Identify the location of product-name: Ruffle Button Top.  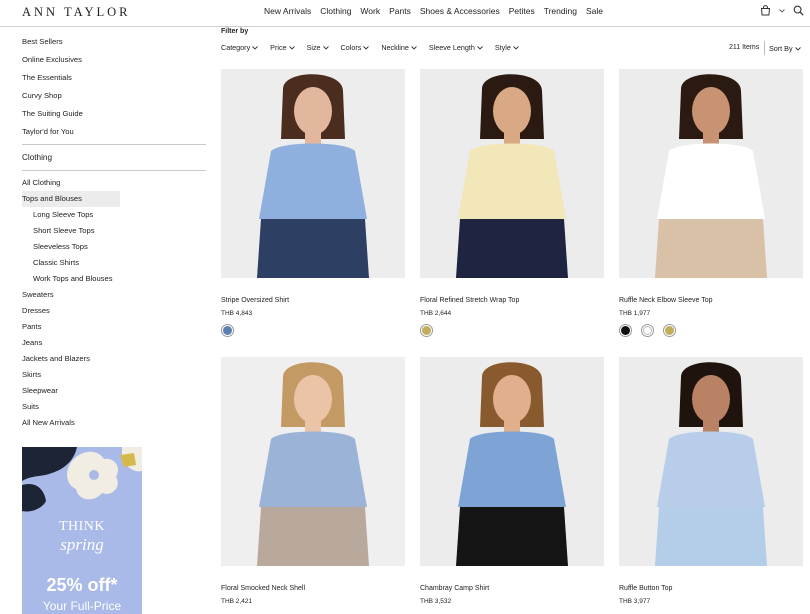
(645, 588).